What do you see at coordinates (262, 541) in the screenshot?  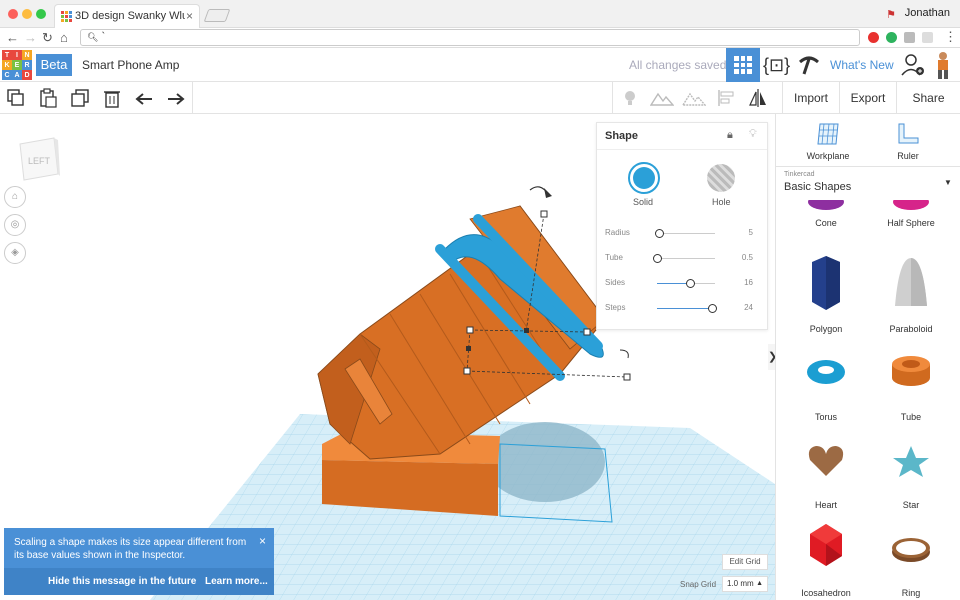 I see `close-icon: ×` at bounding box center [262, 541].